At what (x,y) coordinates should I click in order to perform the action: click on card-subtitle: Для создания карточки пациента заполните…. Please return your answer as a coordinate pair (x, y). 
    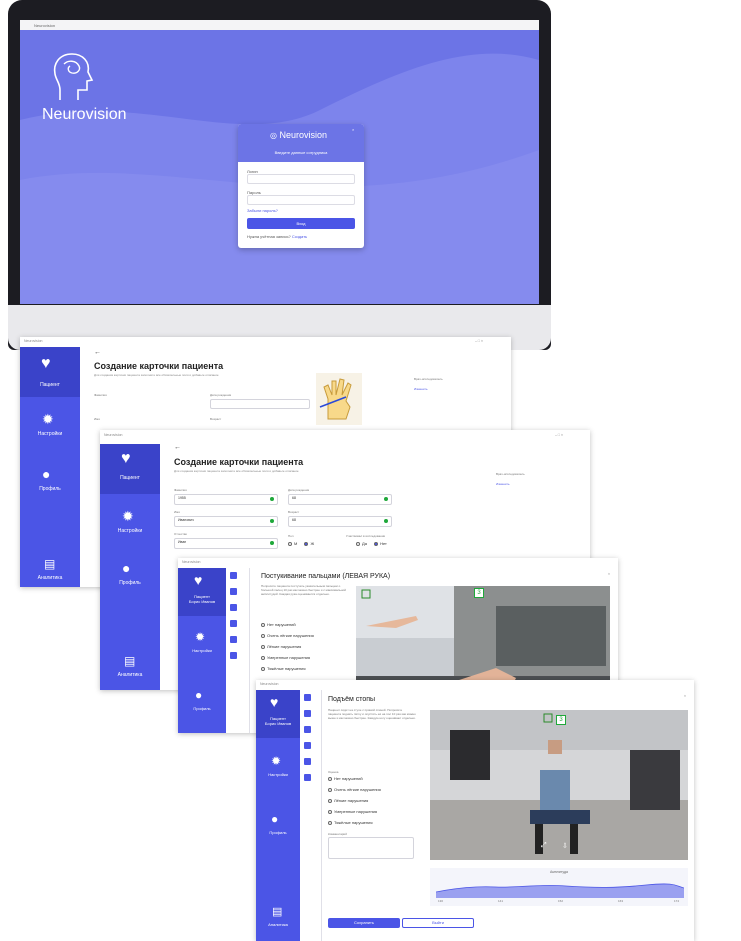
    Looking at the image, I should click on (156, 375).